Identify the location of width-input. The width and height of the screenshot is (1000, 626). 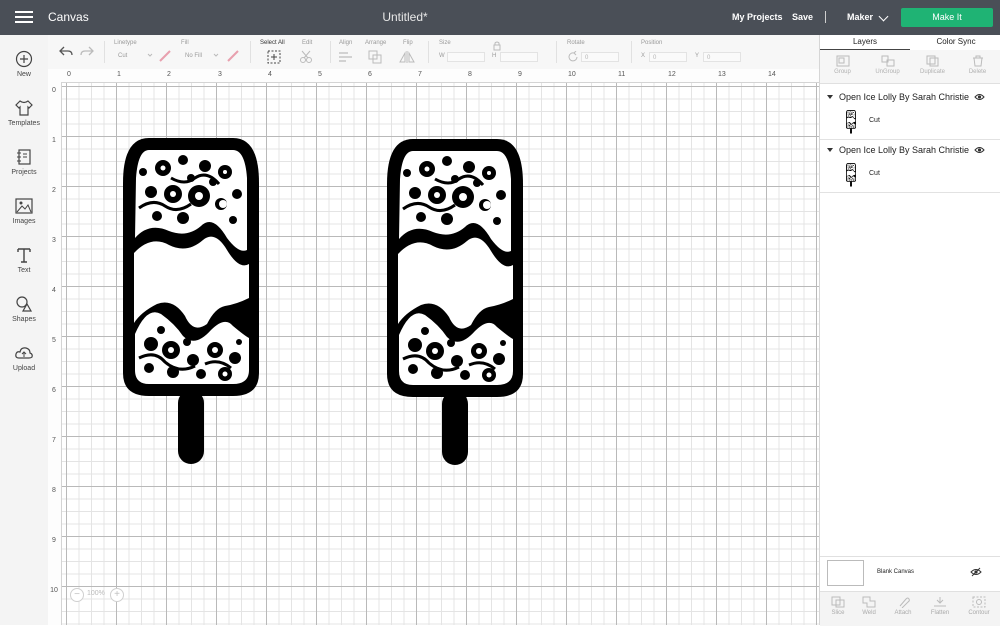
(466, 57).